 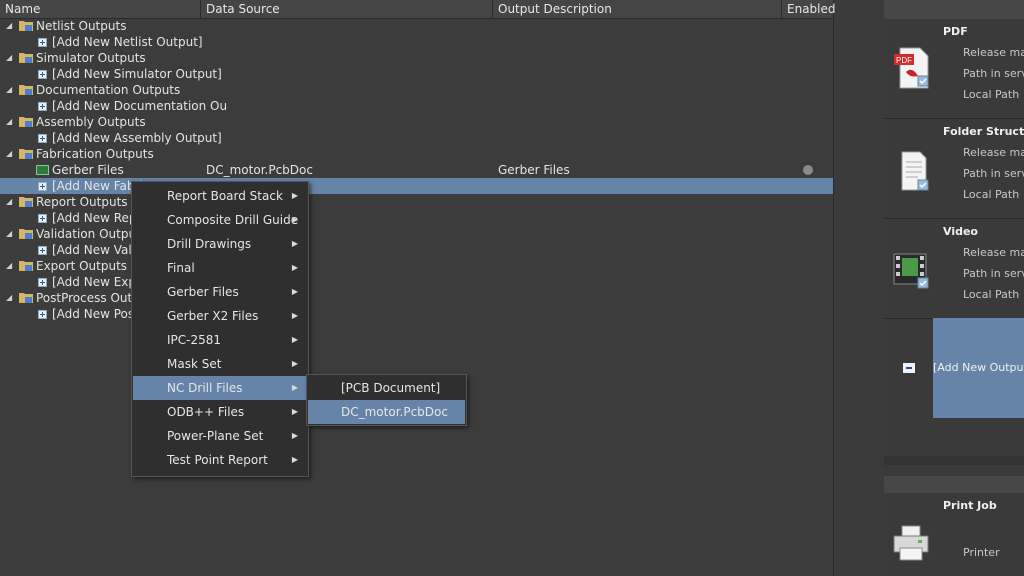 I want to click on tree-row-label: [Add New Netlist Output], so click(x=127, y=42).